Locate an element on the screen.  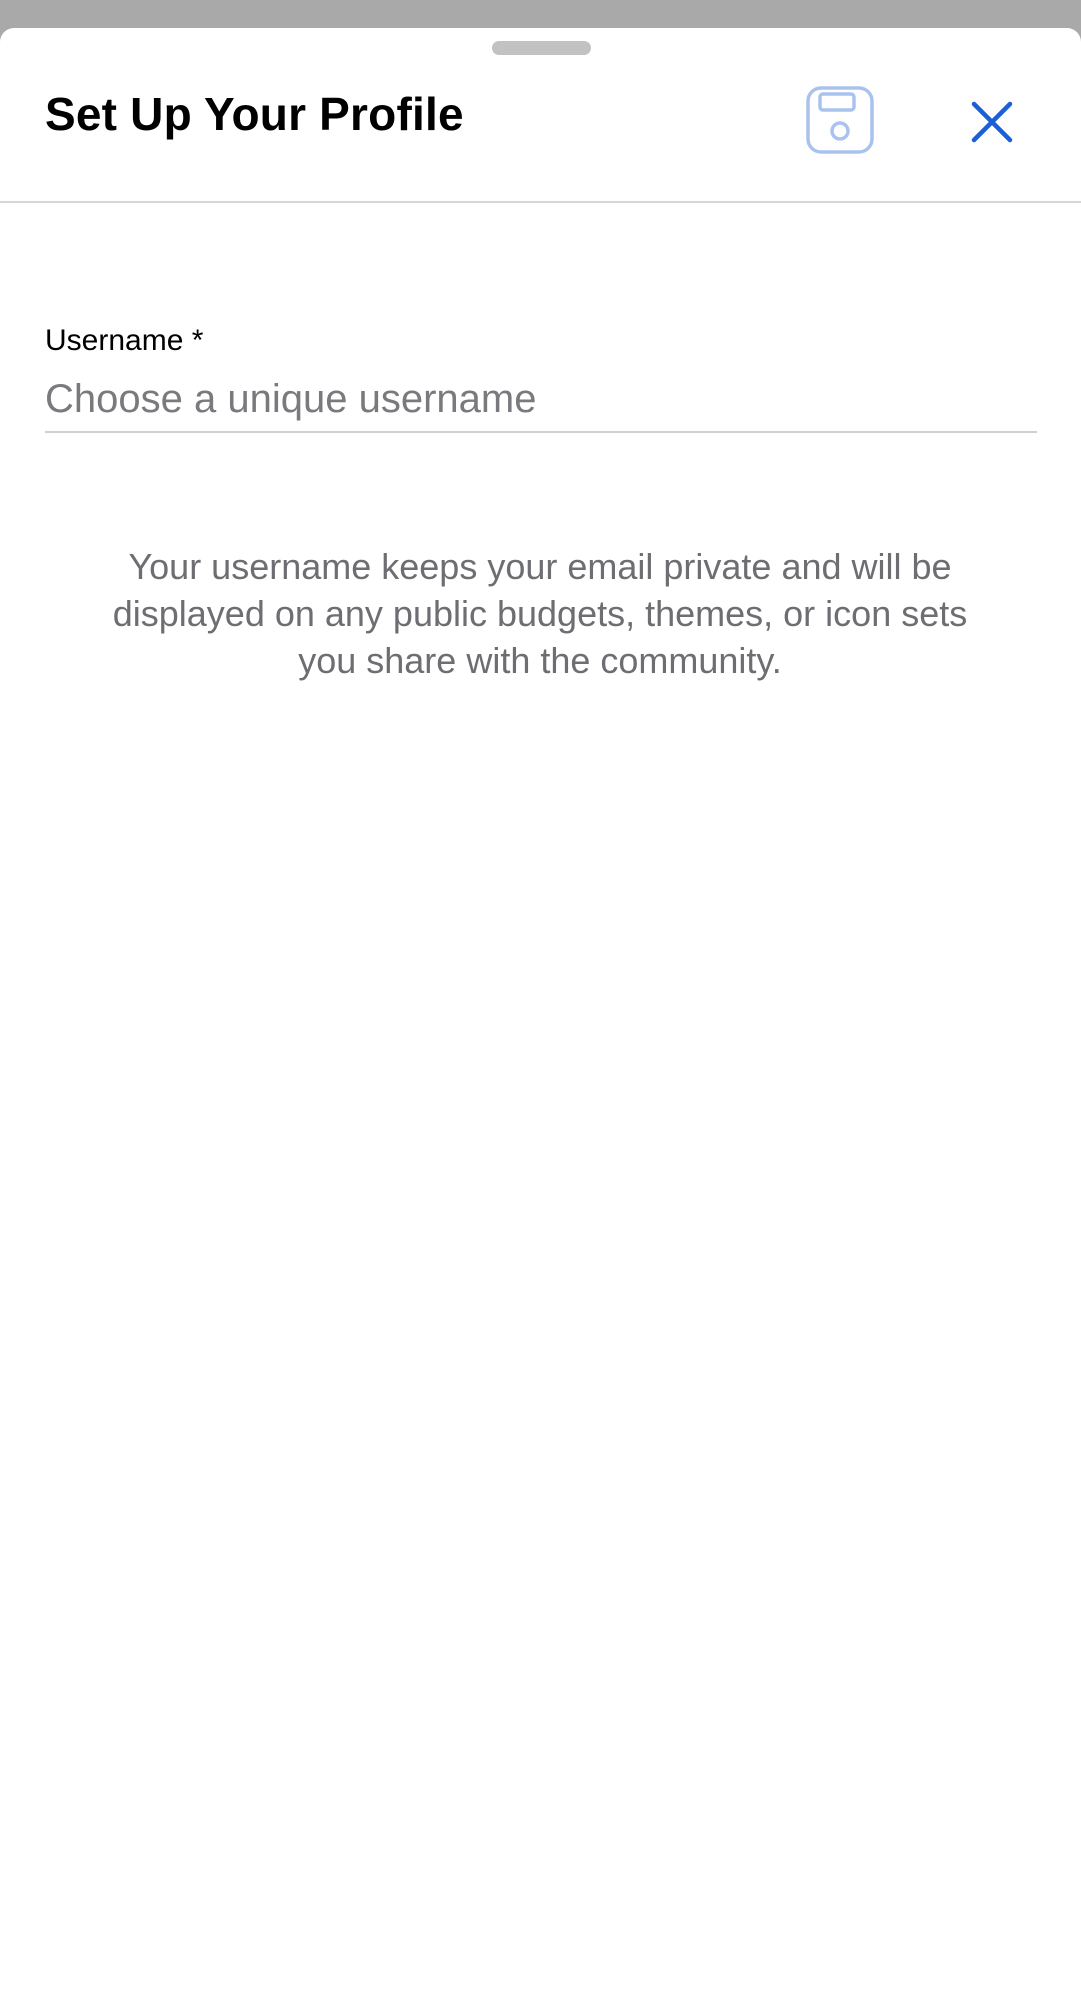
sheet-header: Set Up Your Profile is located at coordinates (540, 115).